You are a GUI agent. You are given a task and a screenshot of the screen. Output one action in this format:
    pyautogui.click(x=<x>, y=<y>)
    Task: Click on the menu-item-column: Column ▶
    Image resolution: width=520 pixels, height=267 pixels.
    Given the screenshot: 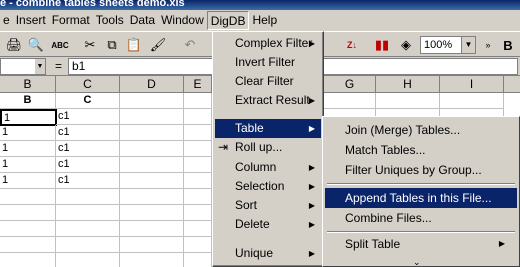 What is the action you would take?
    pyautogui.click(x=268, y=167)
    